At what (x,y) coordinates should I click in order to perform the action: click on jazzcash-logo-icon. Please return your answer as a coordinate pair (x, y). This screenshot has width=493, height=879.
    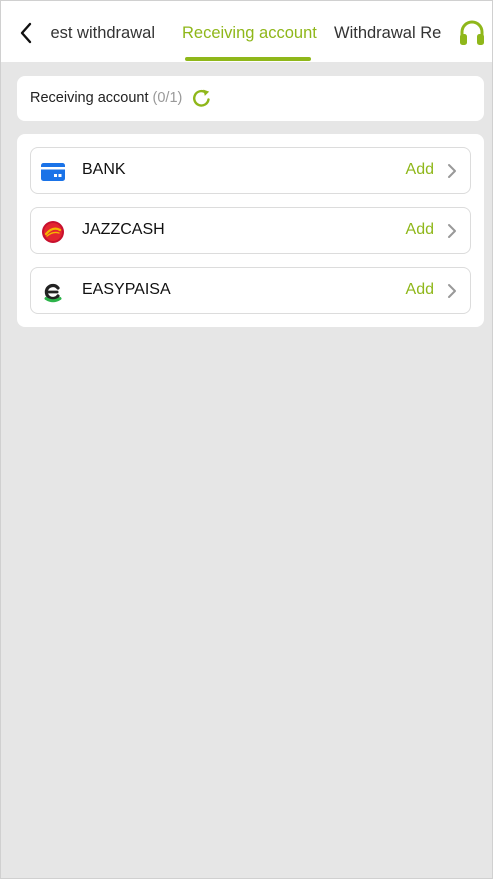
    Looking at the image, I should click on (53, 232).